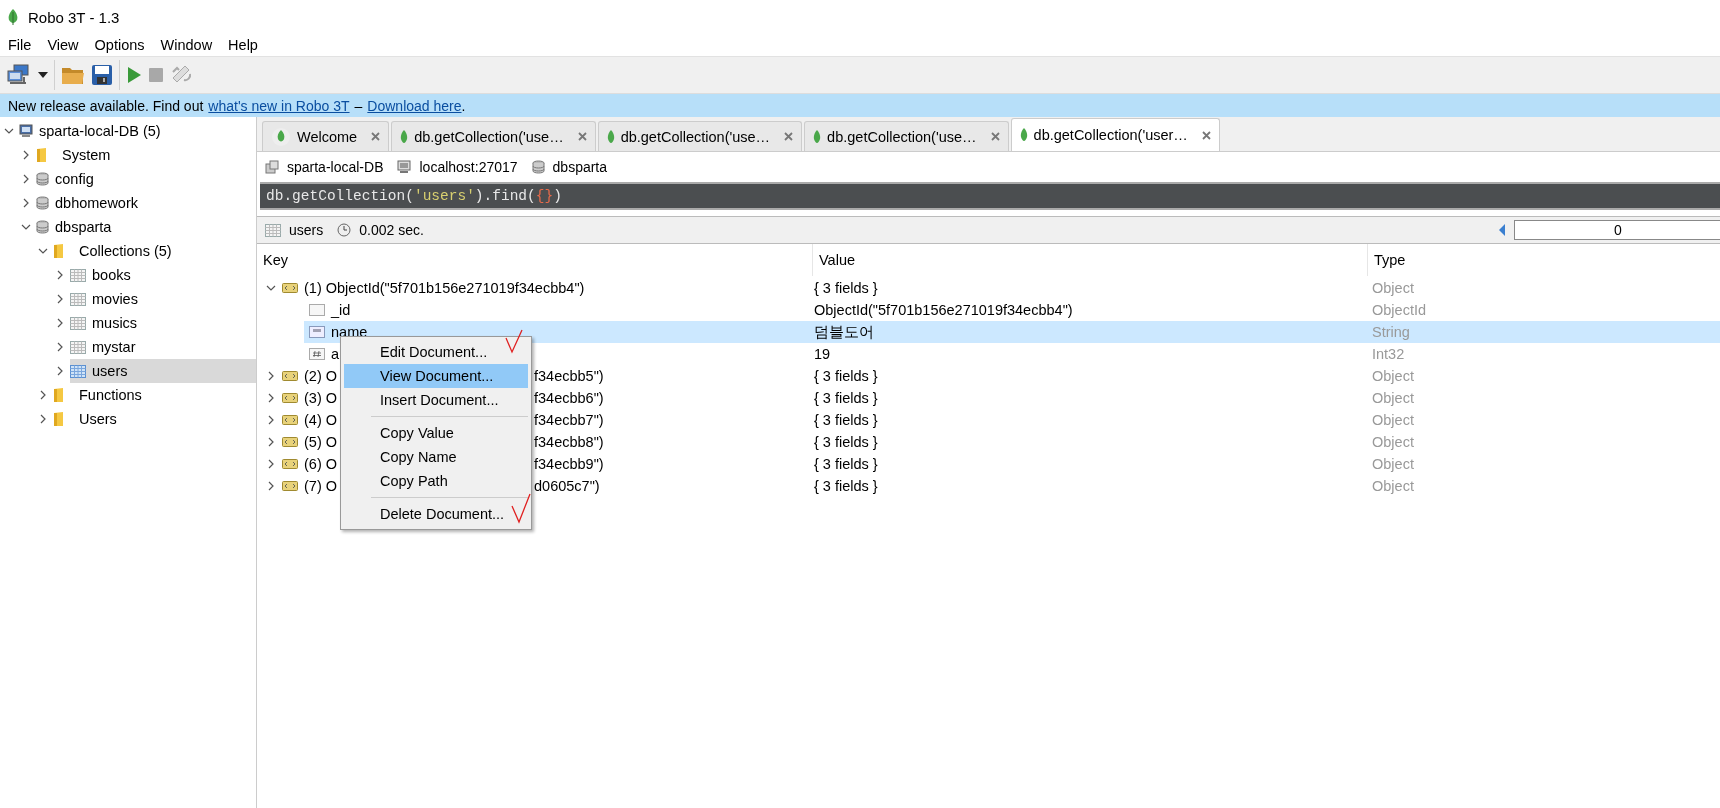 Image resolution: width=1720 pixels, height=808 pixels. I want to click on column-header: Value, so click(1089, 260).